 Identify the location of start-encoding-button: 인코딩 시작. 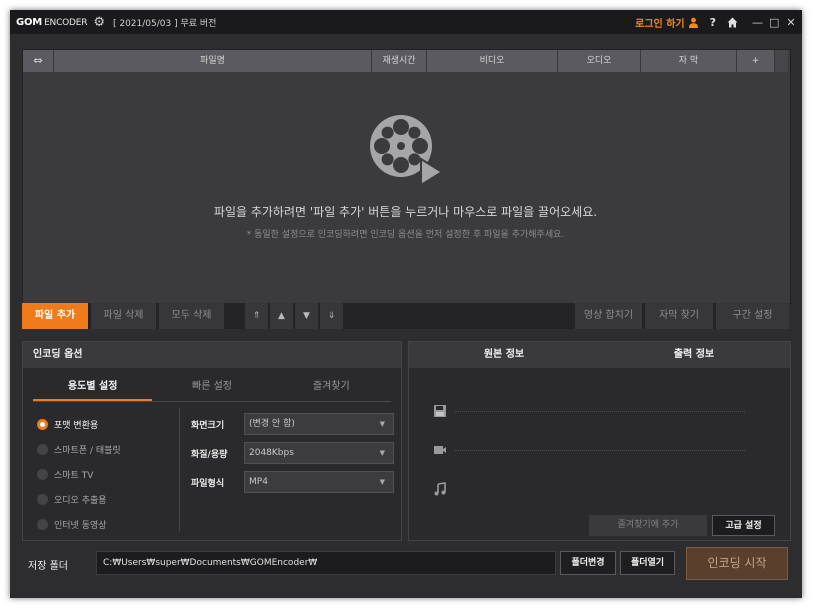
(737, 563).